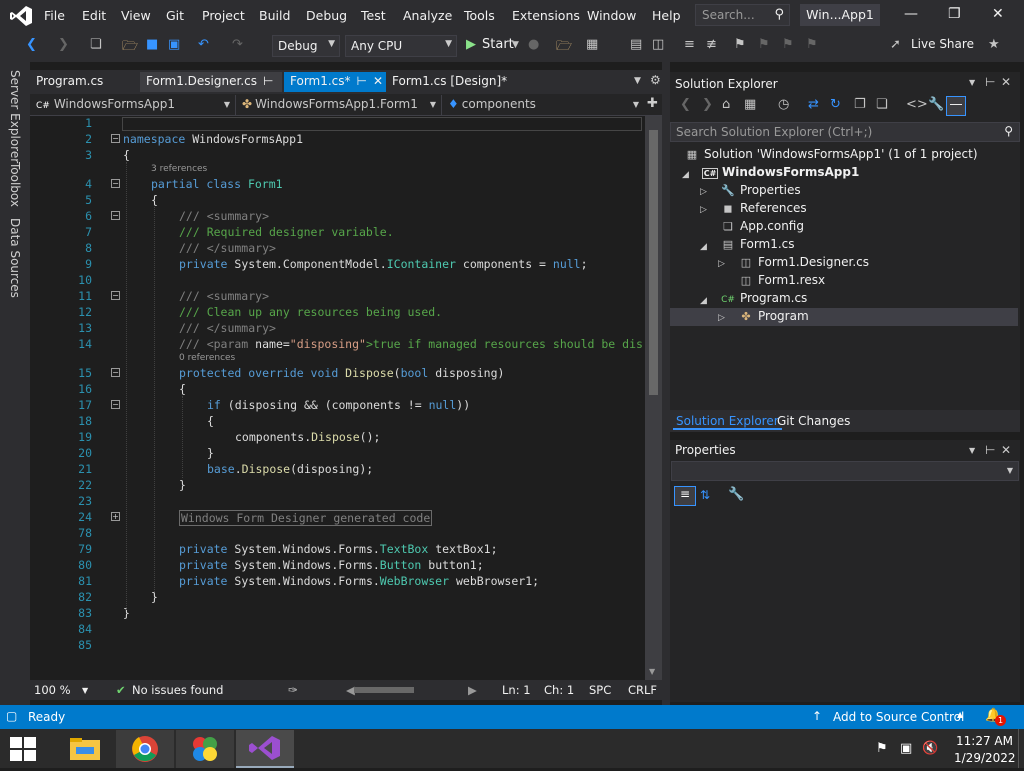 The image size is (1024, 771). I want to click on menu-help: Help, so click(666, 15).